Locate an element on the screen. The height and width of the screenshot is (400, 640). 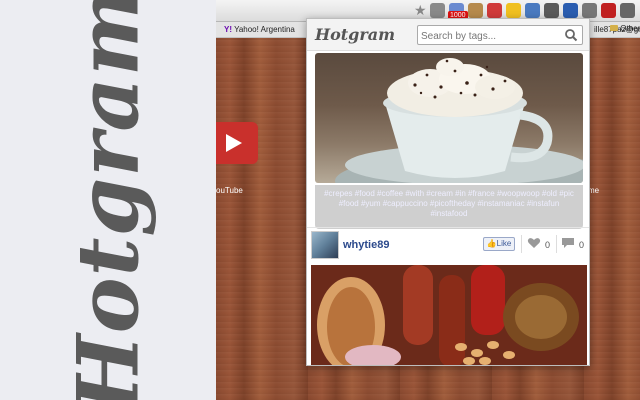
thumbs-up-icon: 👍 is located at coordinates (491, 243).